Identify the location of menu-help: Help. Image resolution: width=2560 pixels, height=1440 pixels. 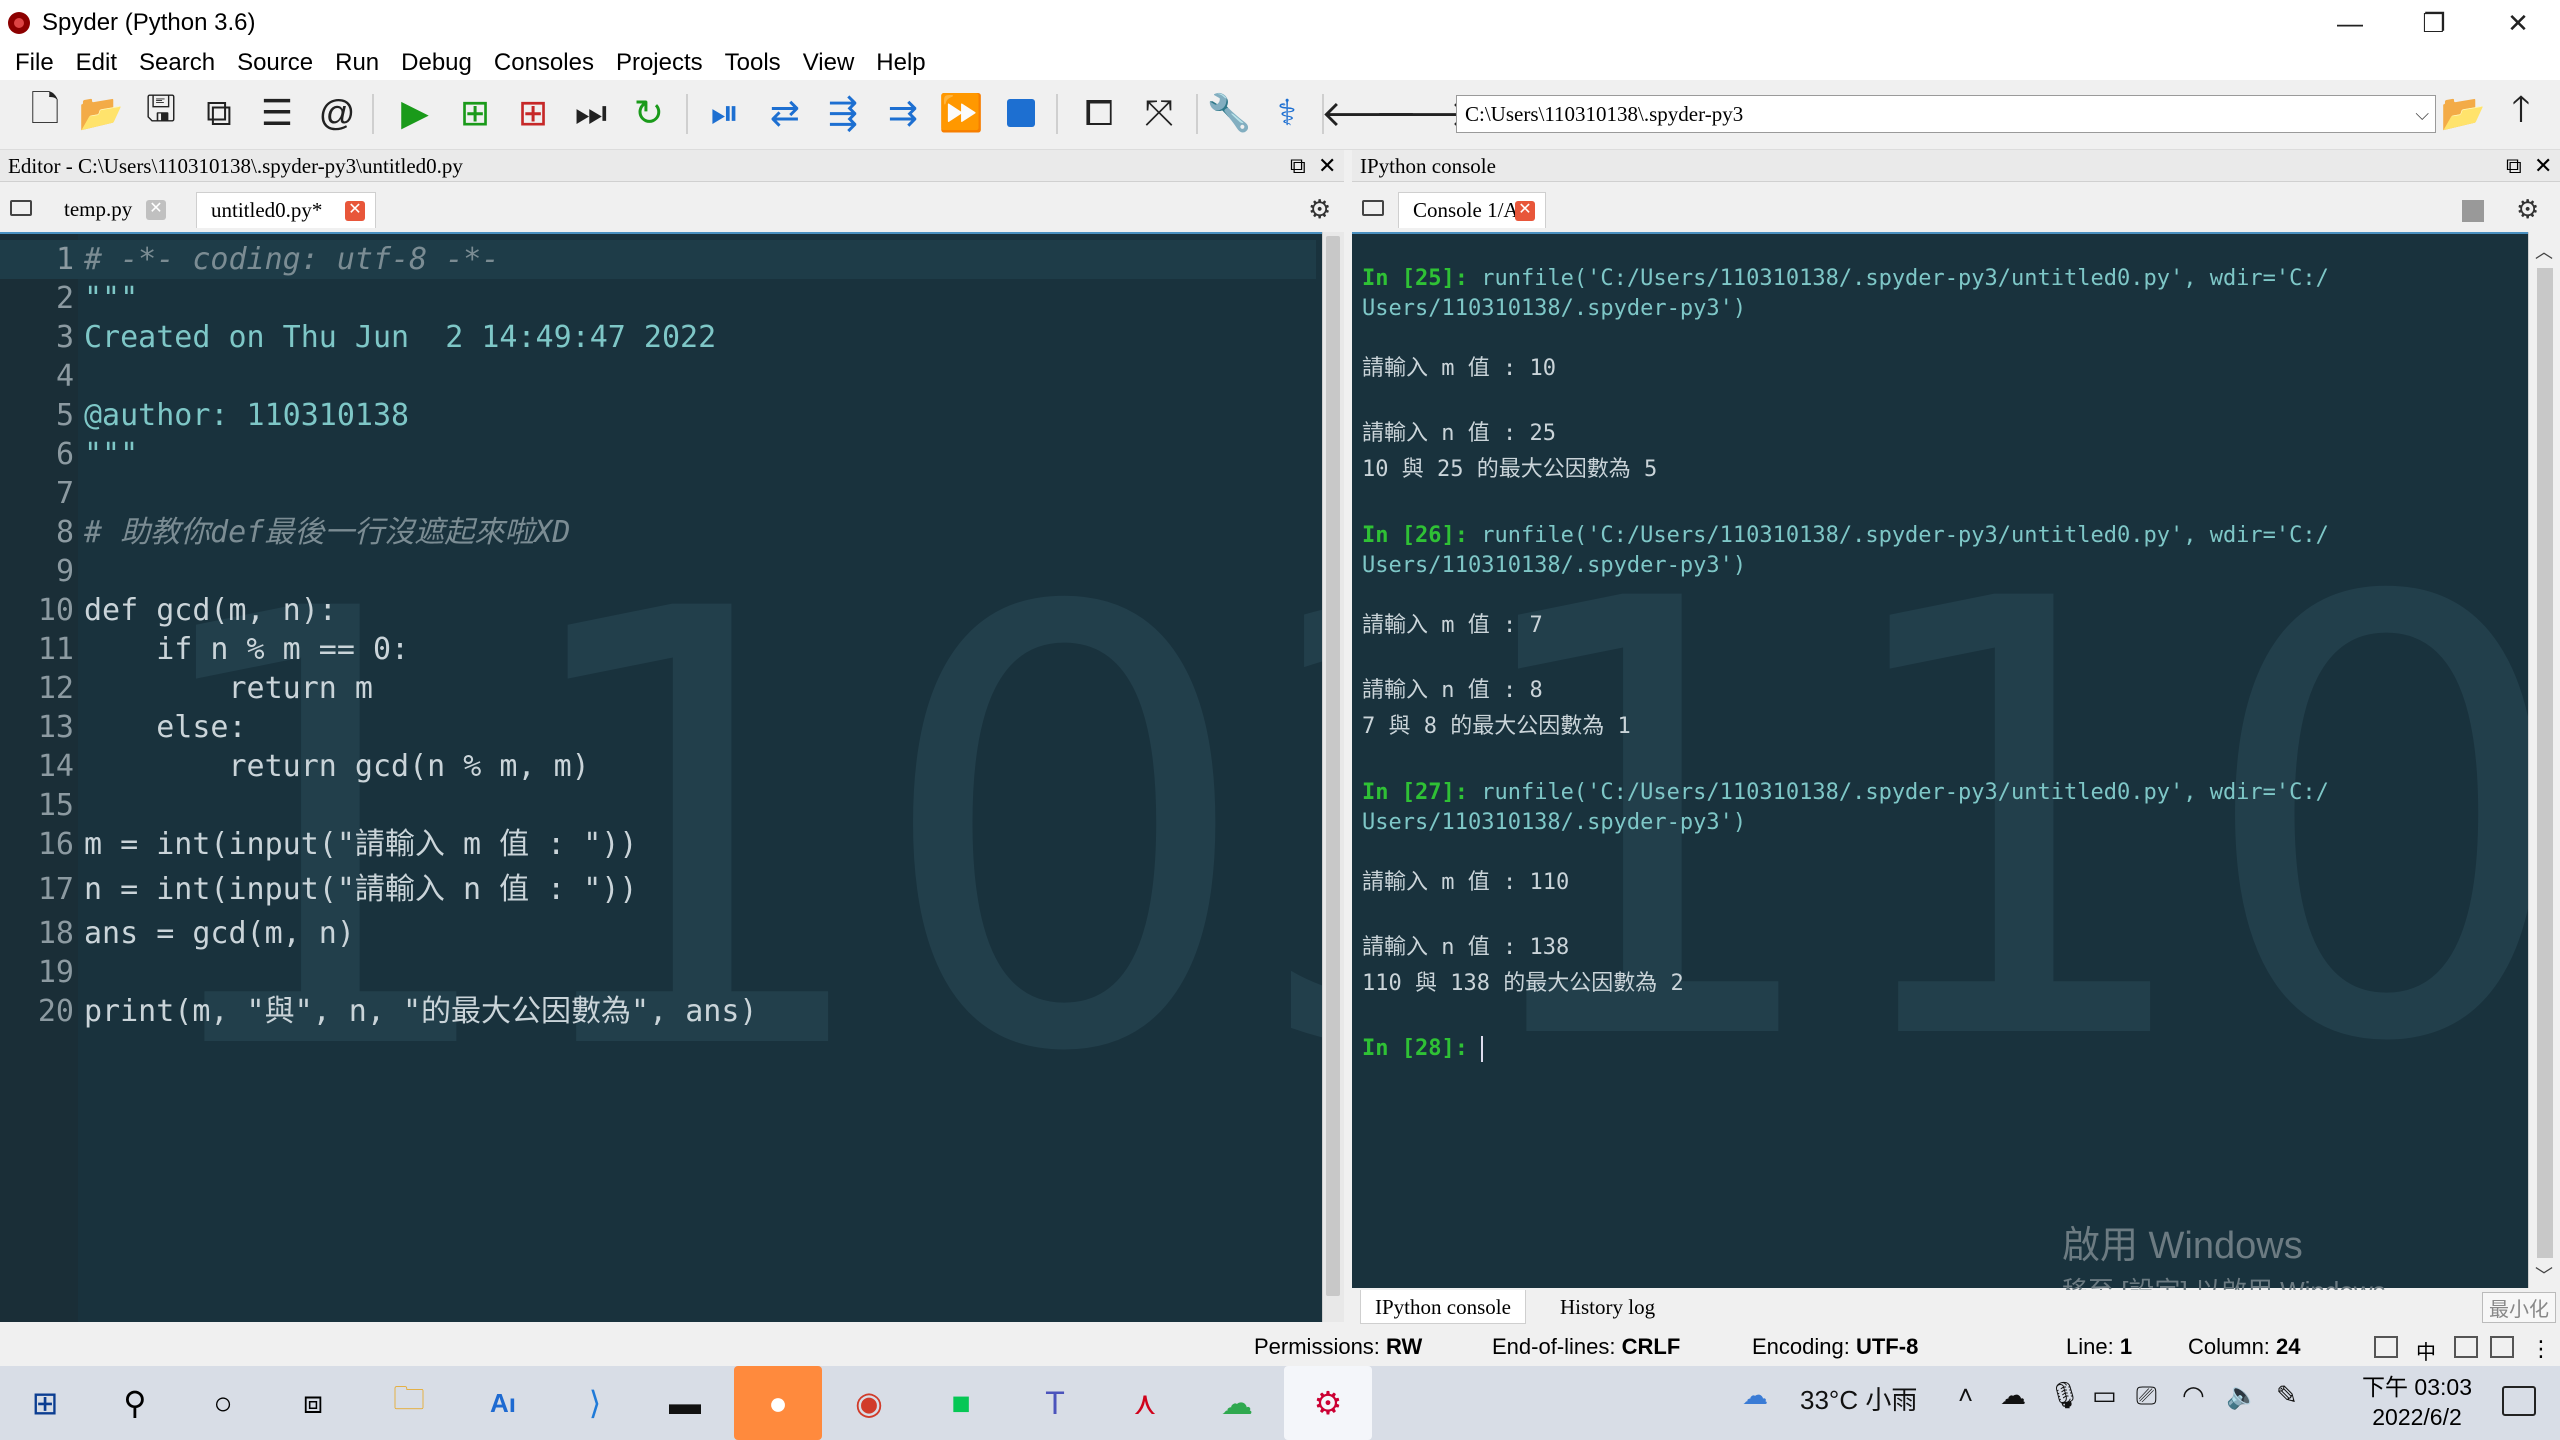
(902, 63).